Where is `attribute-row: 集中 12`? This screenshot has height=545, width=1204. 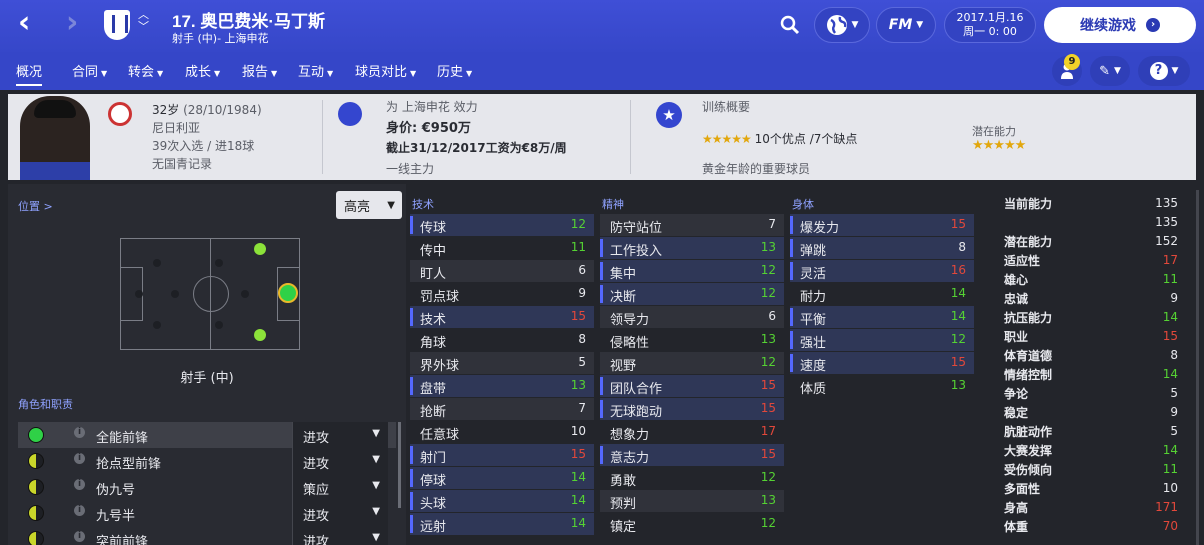
attribute-row: 集中 12 is located at coordinates (692, 271).